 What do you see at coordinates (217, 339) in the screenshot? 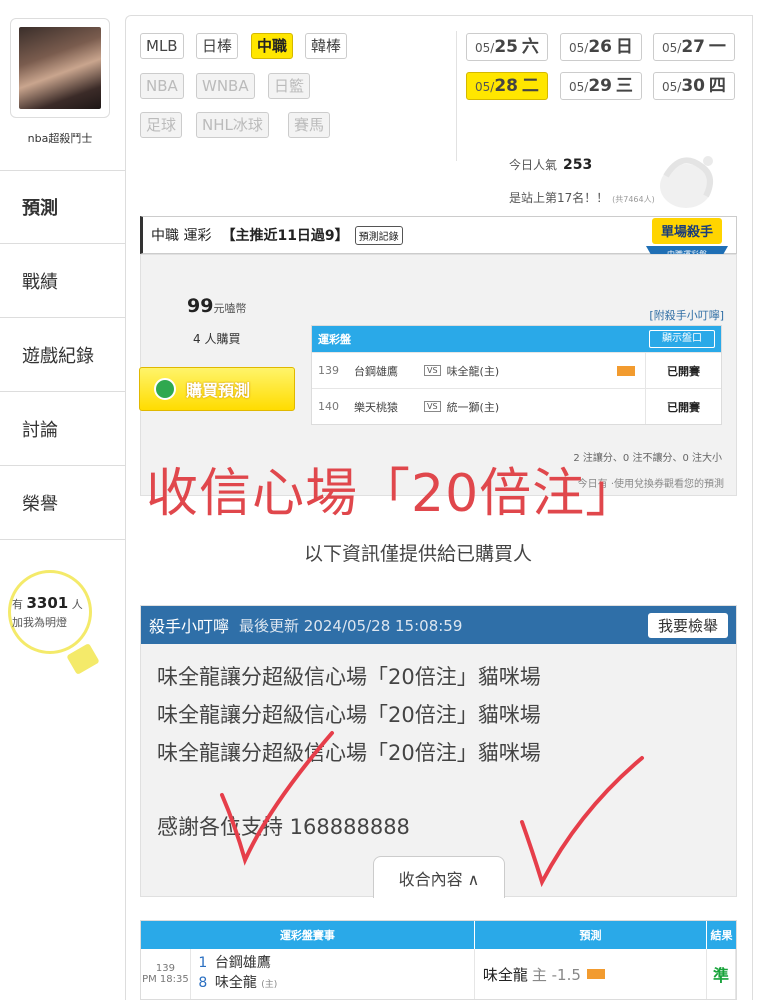
I see `buyer-count: 4 人購買` at bounding box center [217, 339].